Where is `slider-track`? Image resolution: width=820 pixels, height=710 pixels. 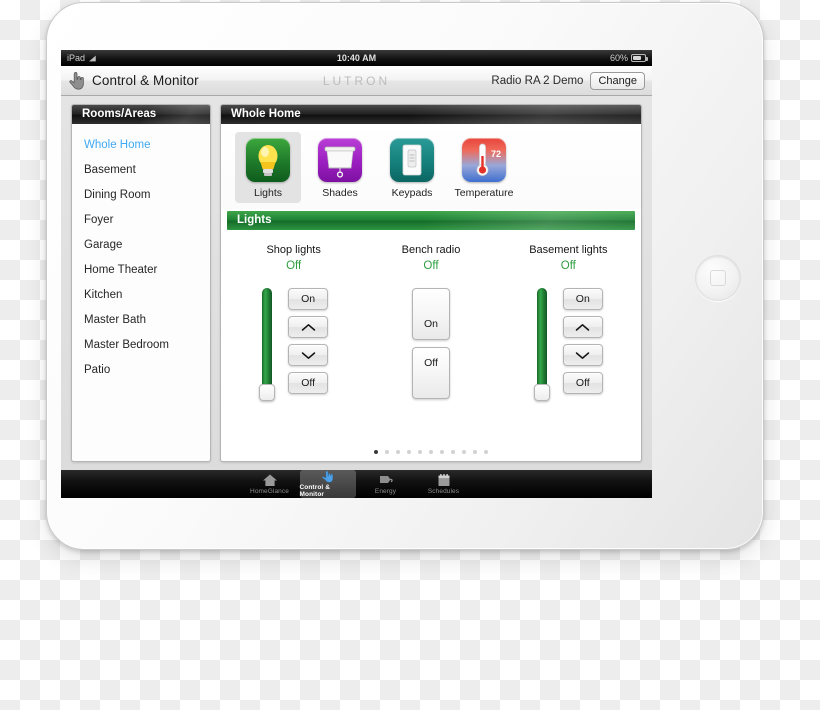
slider-track is located at coordinates (267, 340).